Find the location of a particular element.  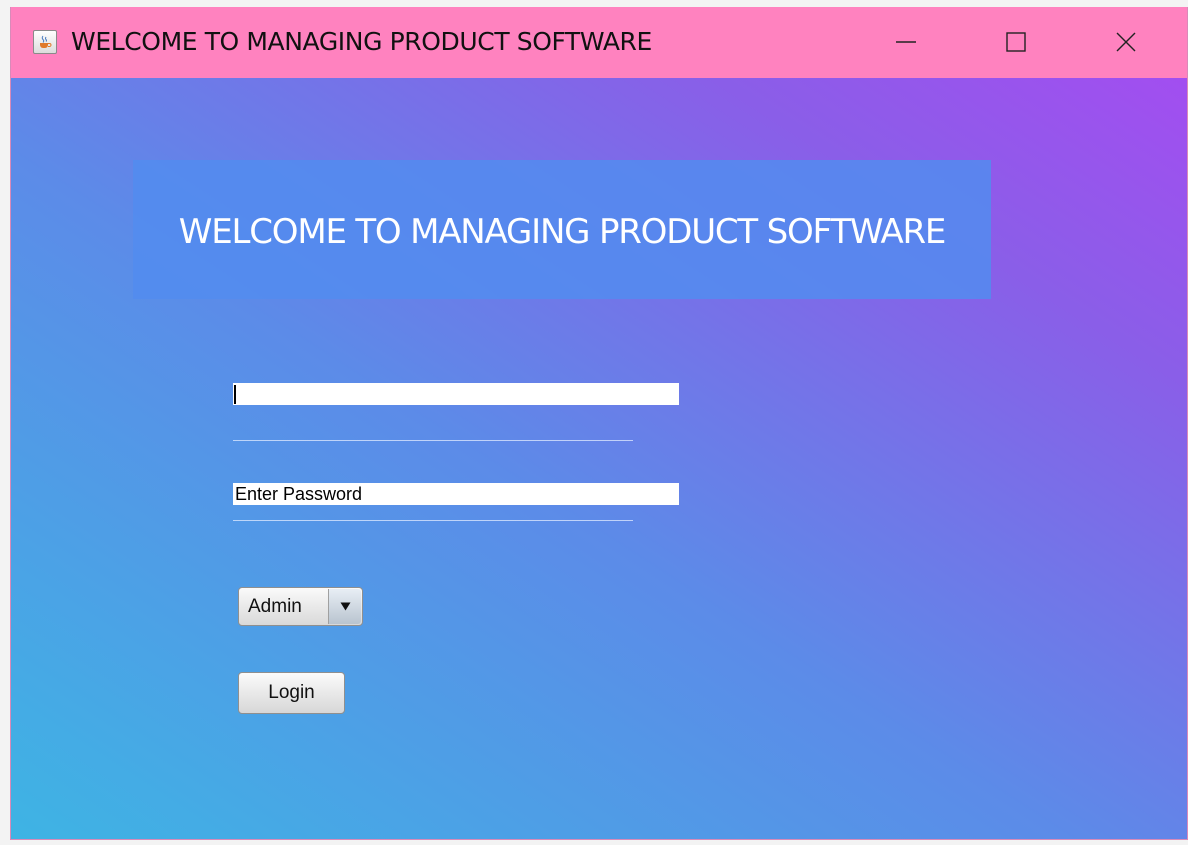

role-select: Admin is located at coordinates (300, 606).